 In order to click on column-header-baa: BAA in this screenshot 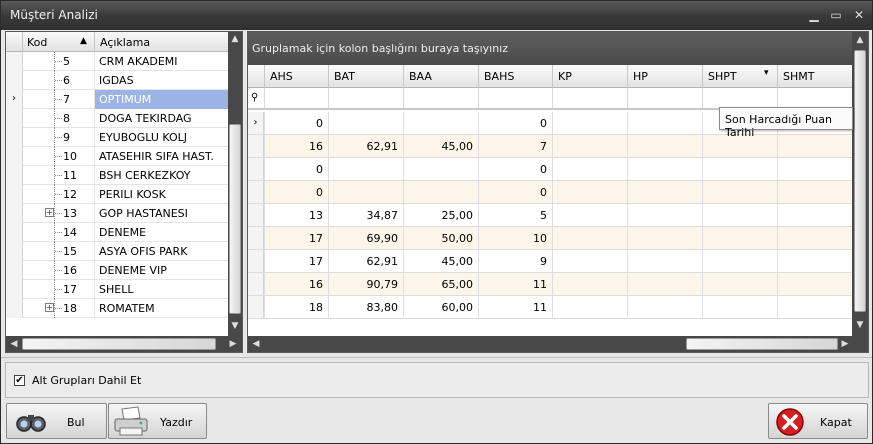, I will do `click(440, 76)`.